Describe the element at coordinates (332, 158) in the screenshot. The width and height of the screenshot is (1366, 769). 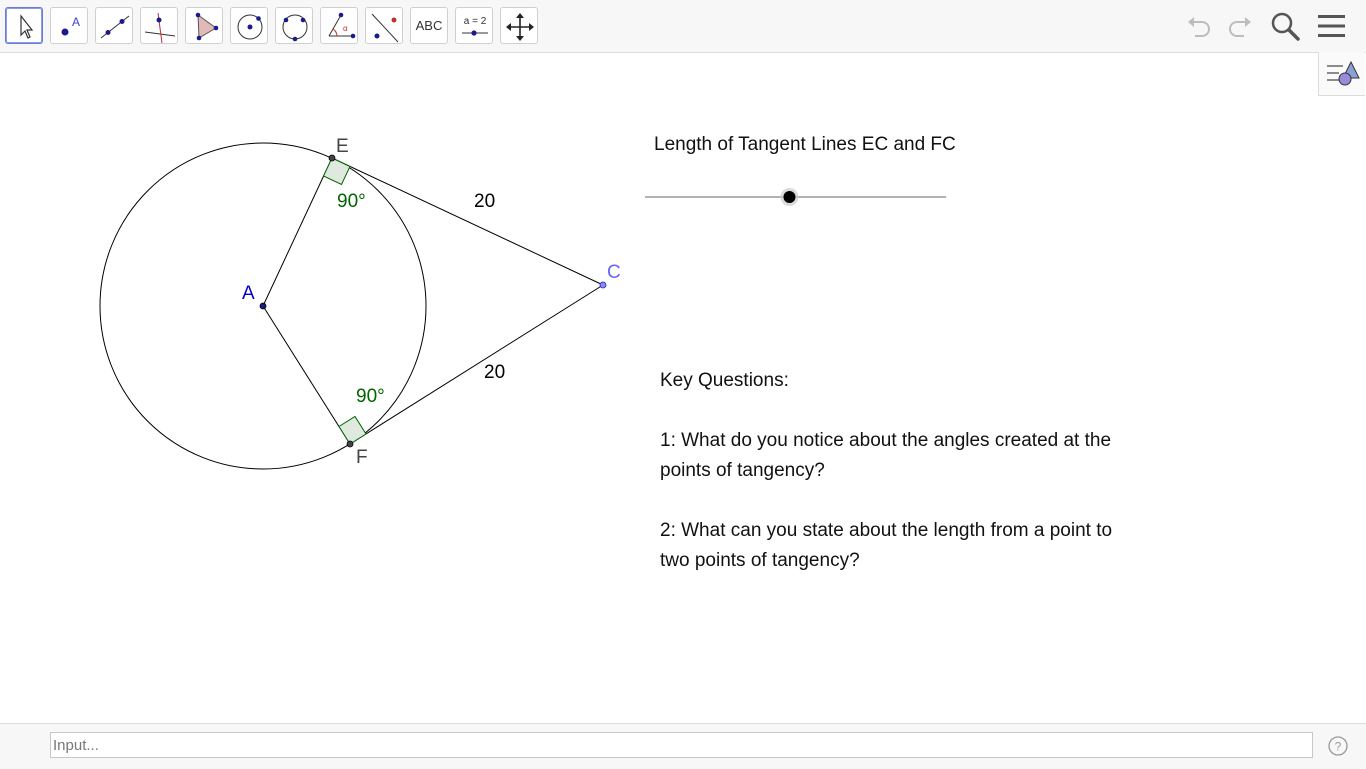
I see `point-e` at that location.